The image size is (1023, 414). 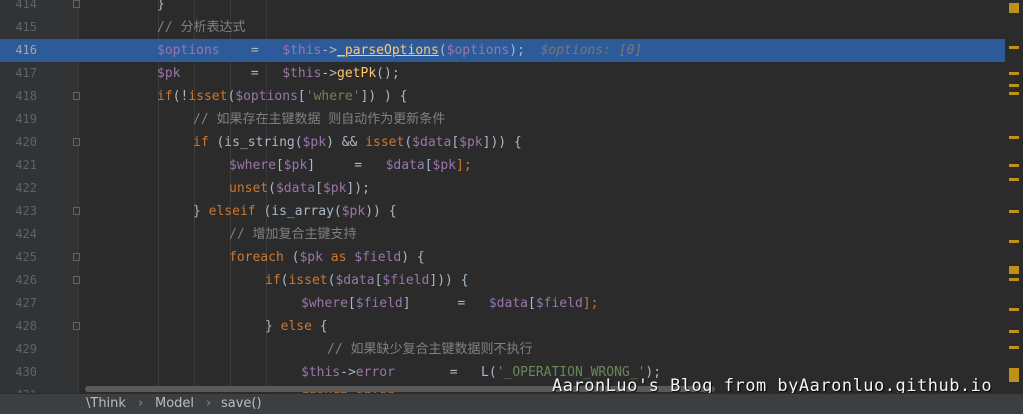 I want to click on code-line: 424 // 增加复合主键支持, so click(x=502, y=234).